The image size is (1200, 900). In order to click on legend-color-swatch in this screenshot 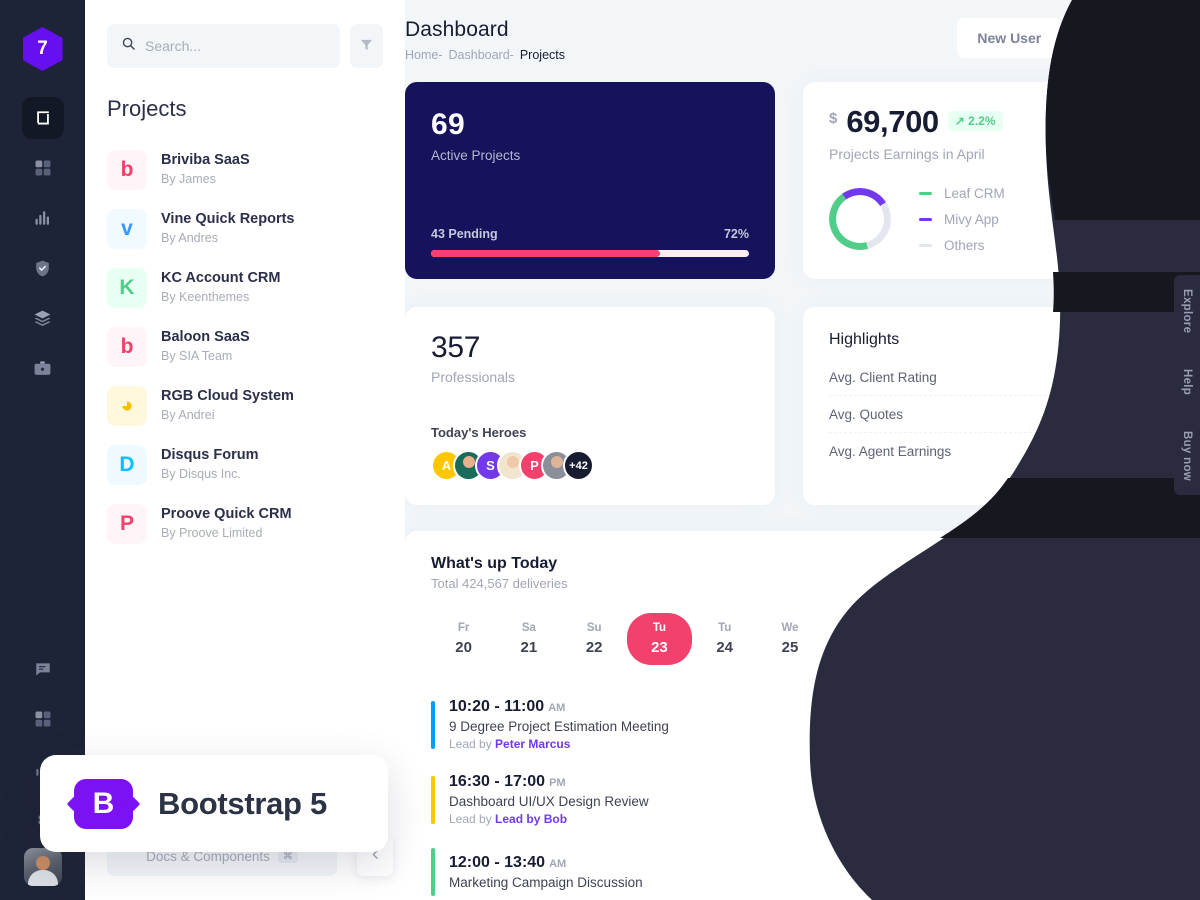, I will do `click(925, 193)`.